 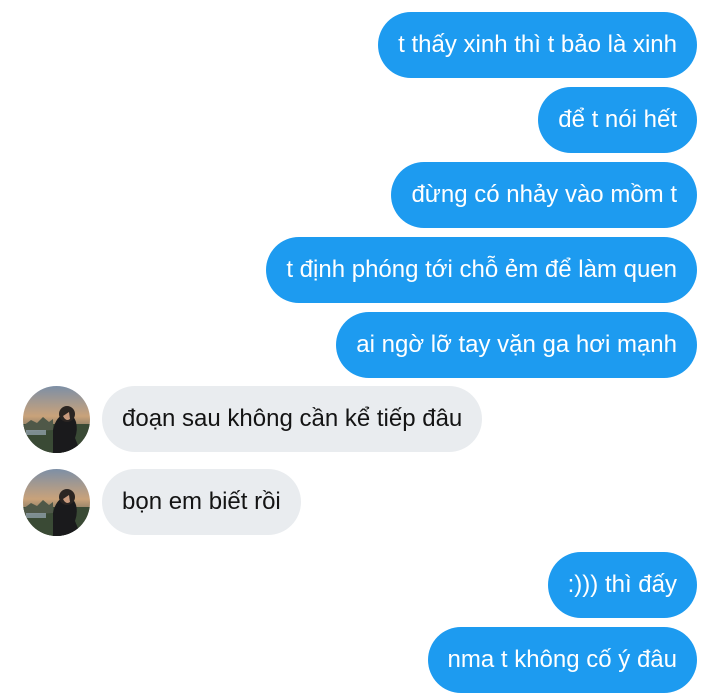 I want to click on message-bubble-outgoing: t thấy xinh thì t bảo là xinh, so click(x=537, y=45).